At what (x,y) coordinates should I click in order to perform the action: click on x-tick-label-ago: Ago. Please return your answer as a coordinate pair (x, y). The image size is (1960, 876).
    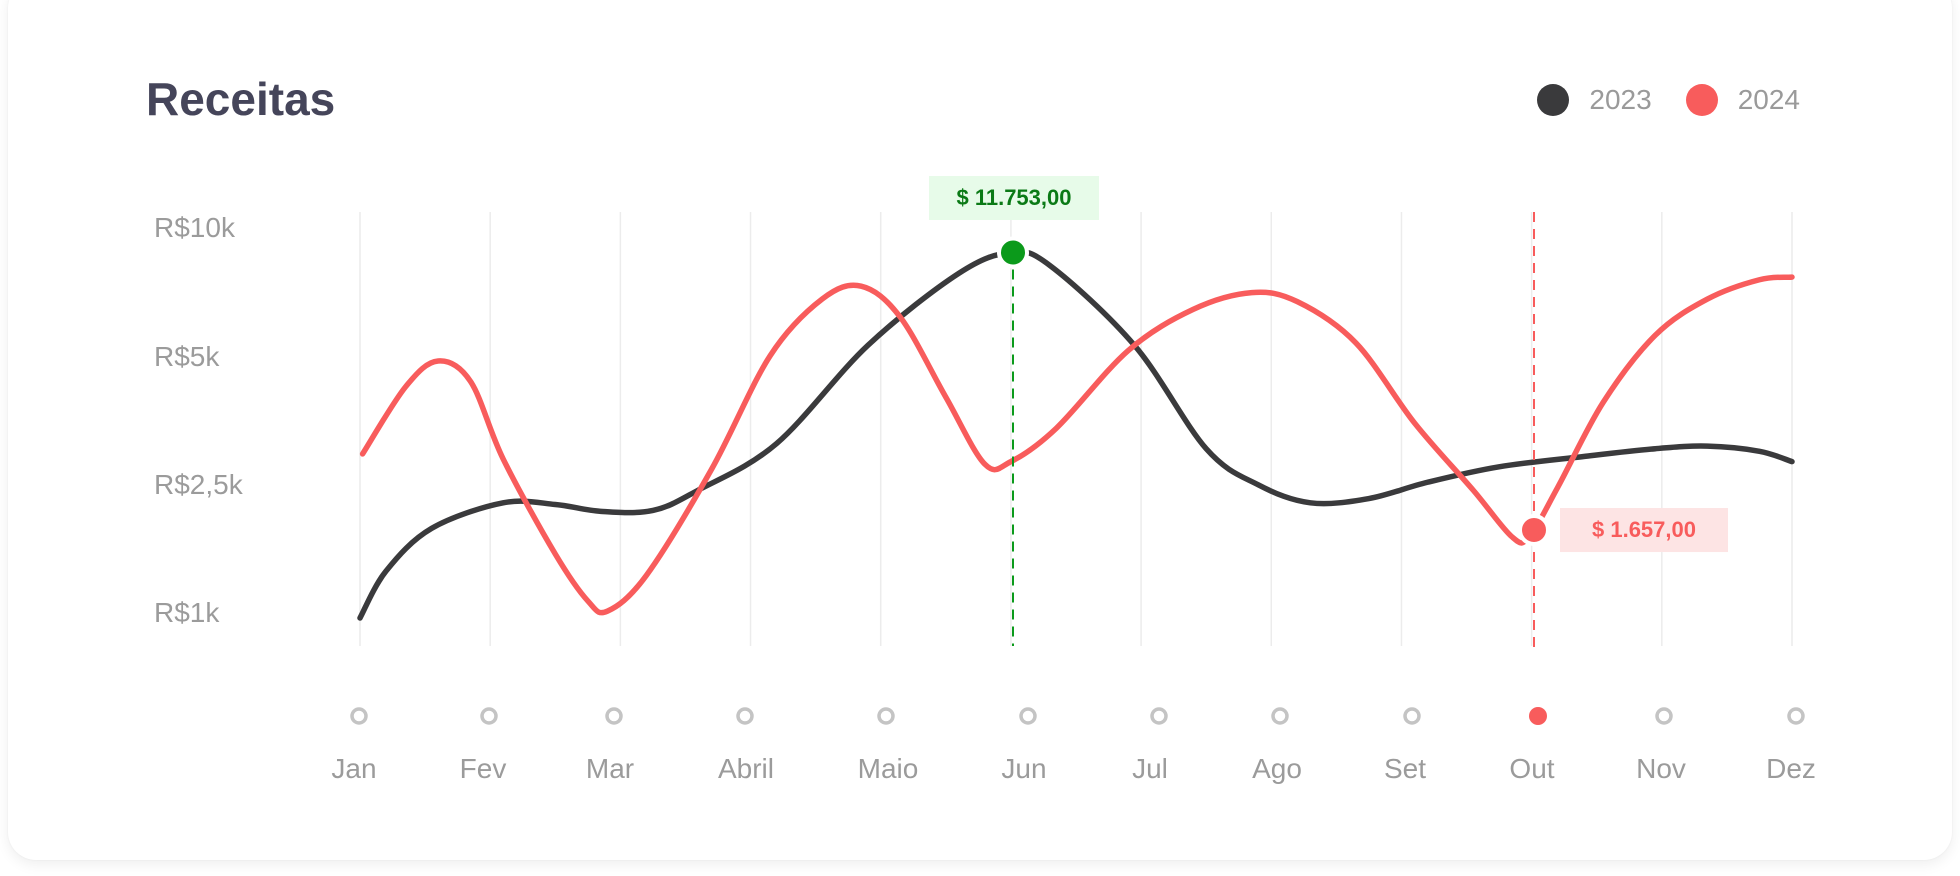
    Looking at the image, I should click on (1277, 768).